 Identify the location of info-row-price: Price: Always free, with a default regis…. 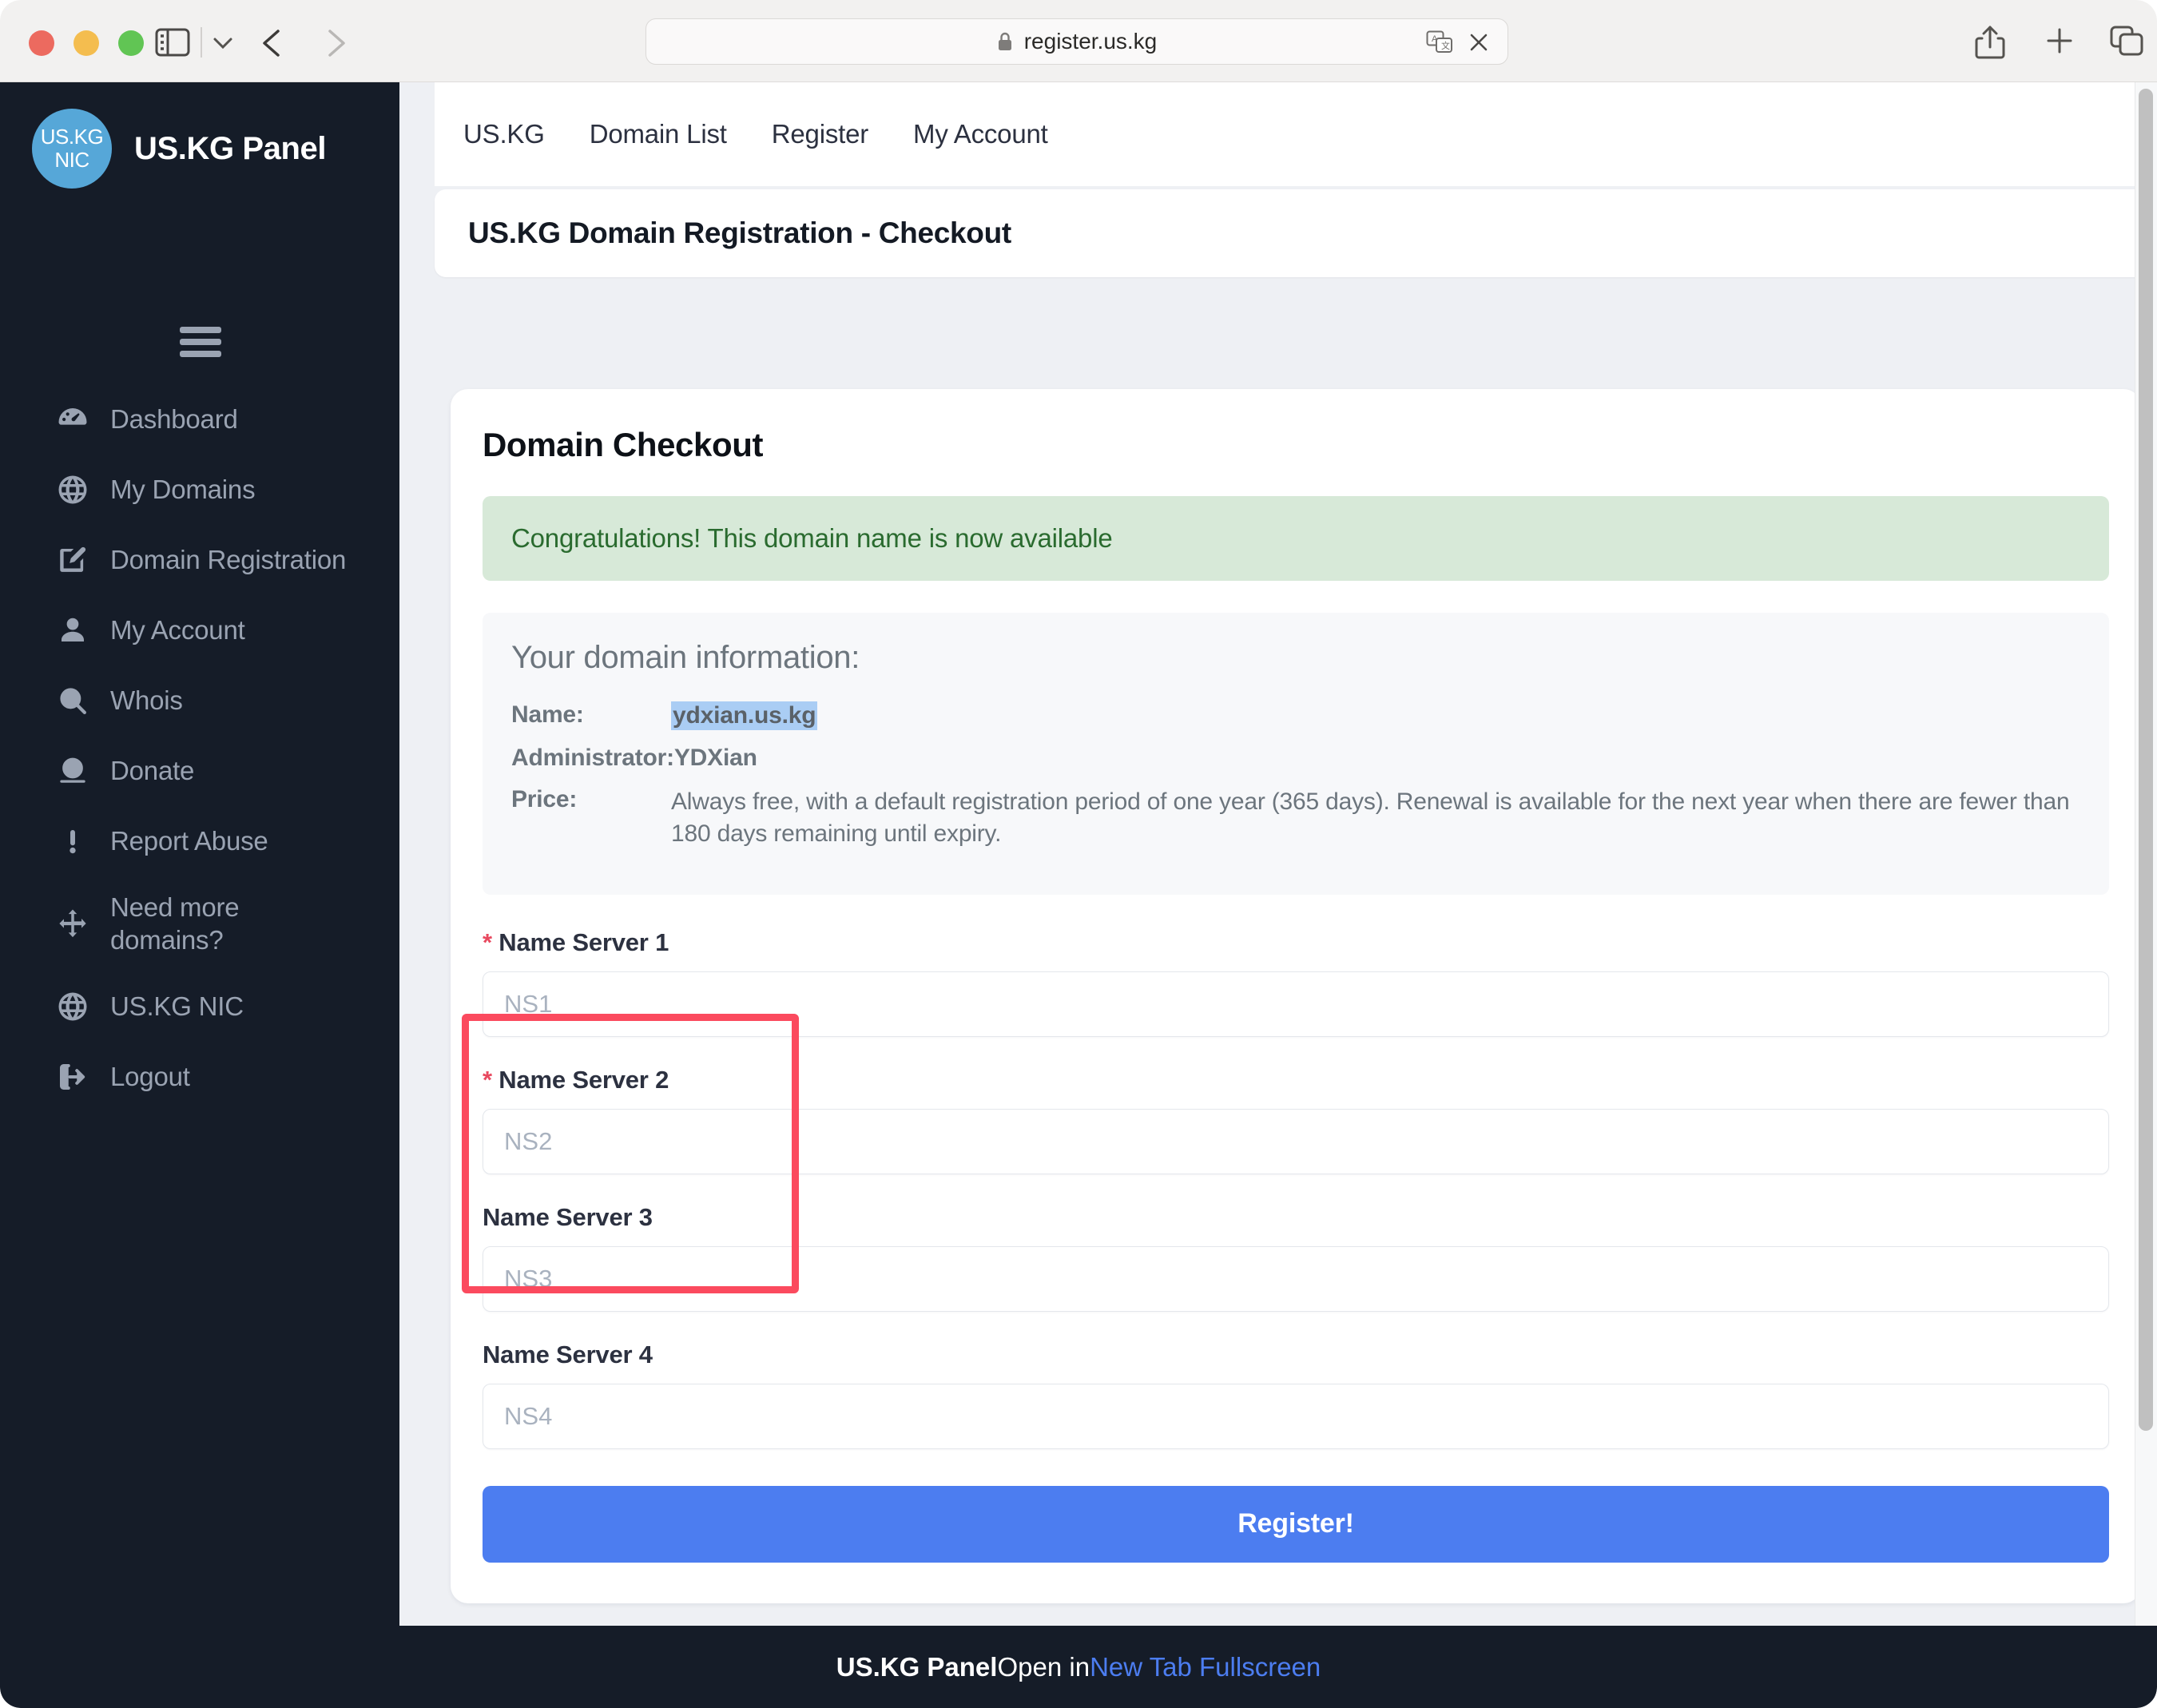
(1295, 818).